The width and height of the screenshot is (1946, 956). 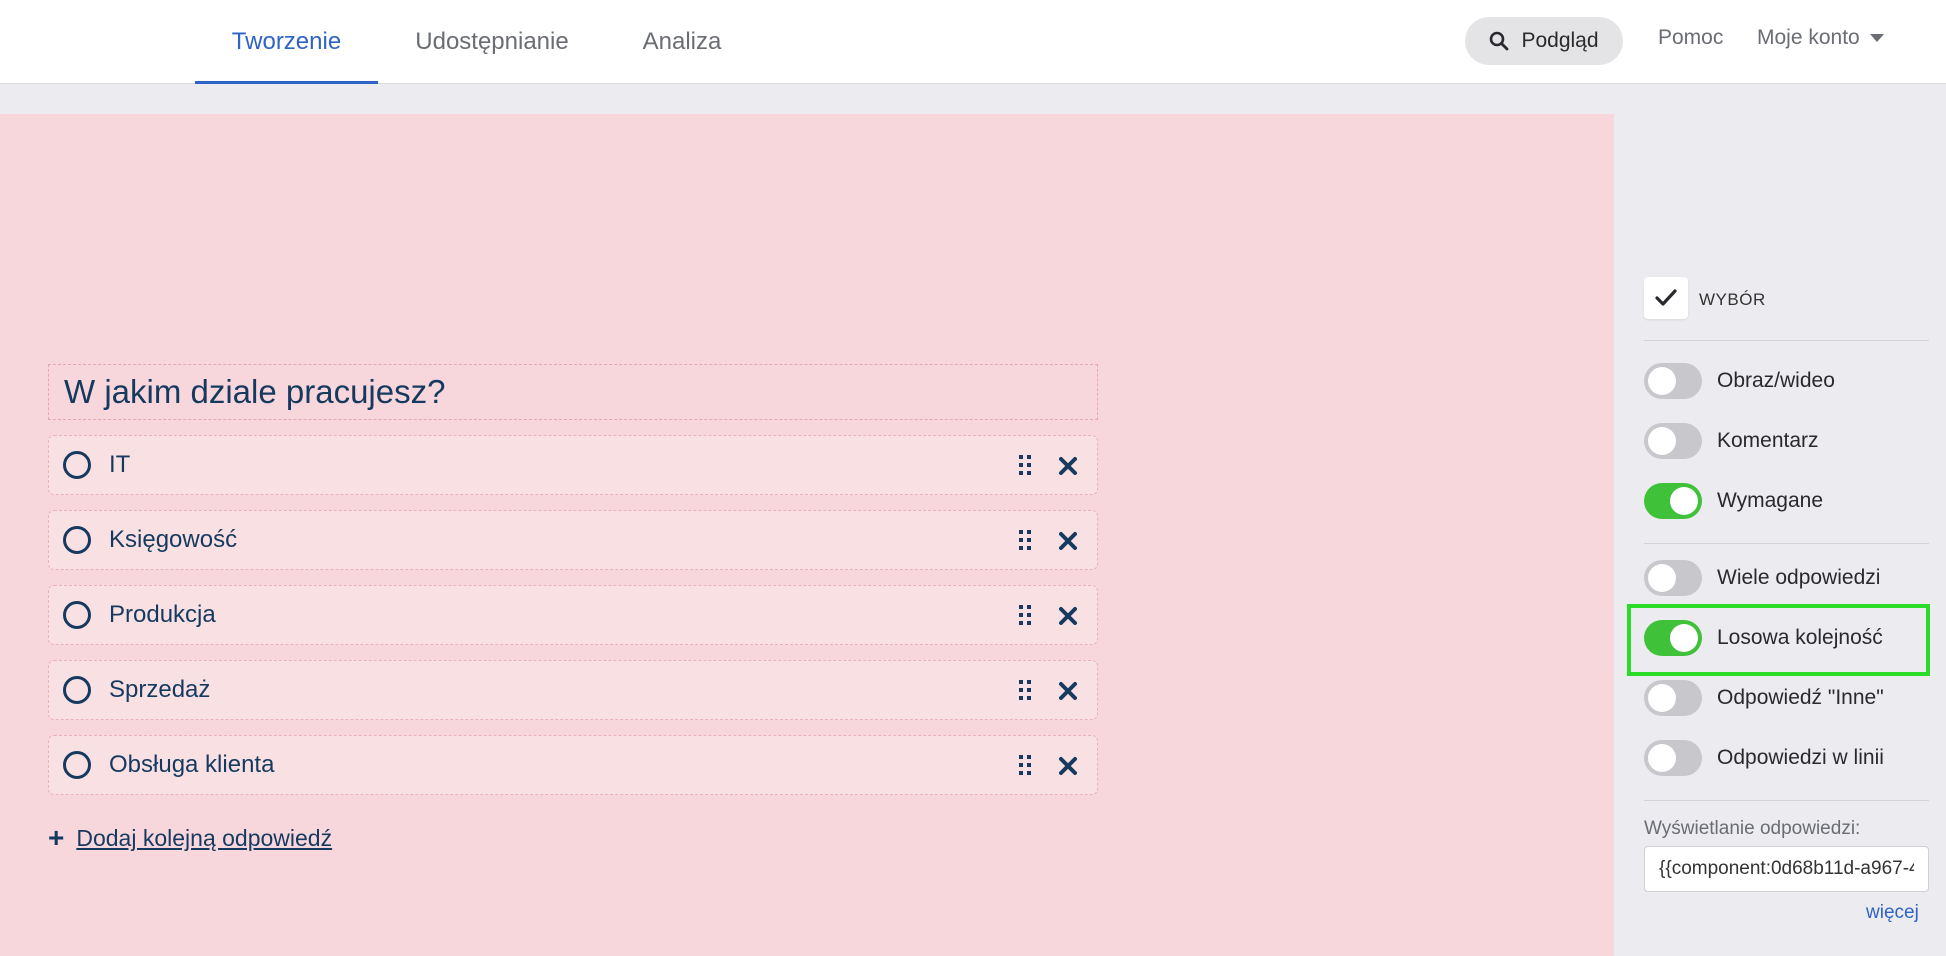 I want to click on toggle-obraz-wideo: Obraz/wideo, so click(x=1739, y=381).